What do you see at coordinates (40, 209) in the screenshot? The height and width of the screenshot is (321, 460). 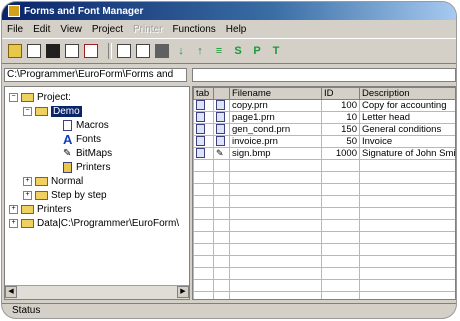 I see `tree-node-printers: + Printers` at bounding box center [40, 209].